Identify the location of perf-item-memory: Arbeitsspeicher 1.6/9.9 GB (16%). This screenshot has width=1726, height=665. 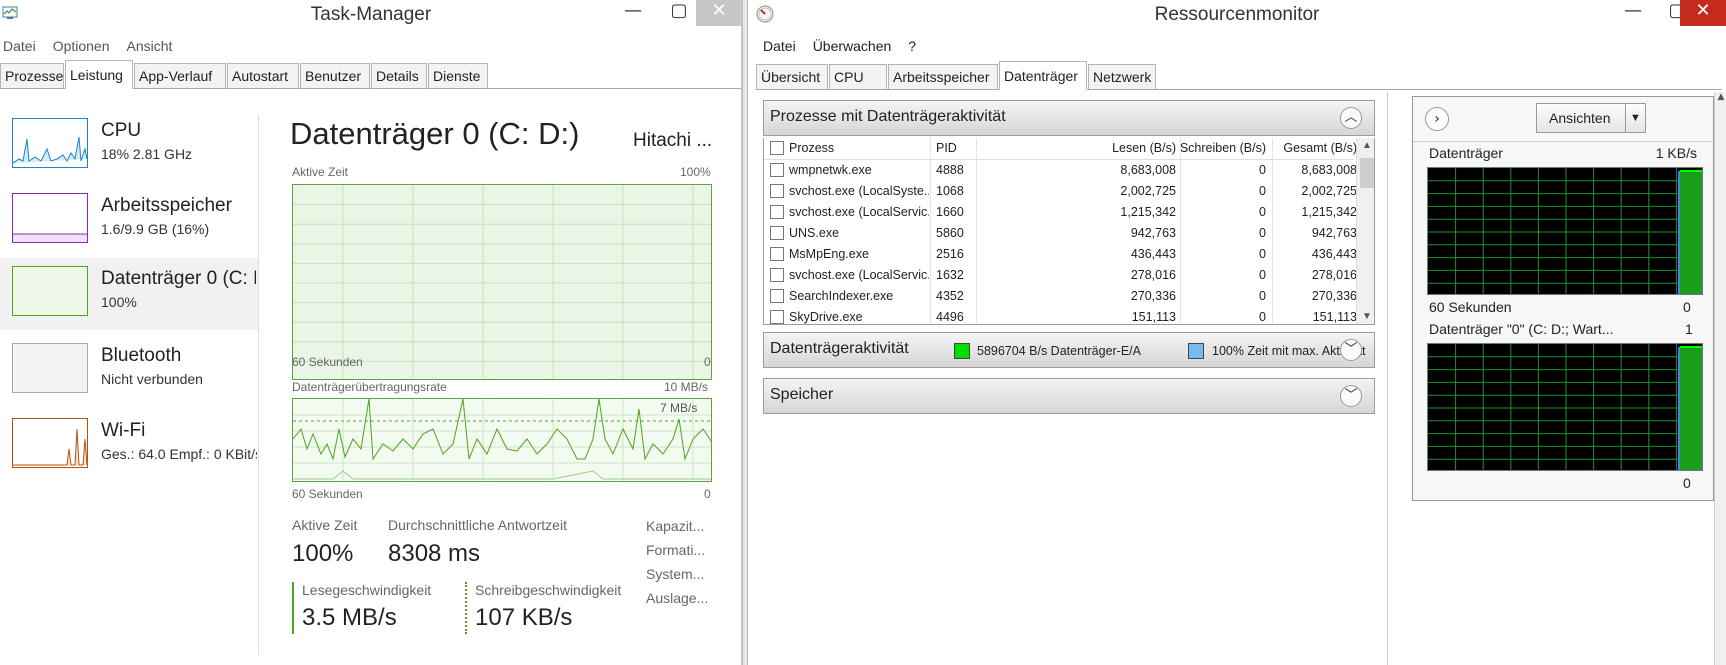
(129, 221).